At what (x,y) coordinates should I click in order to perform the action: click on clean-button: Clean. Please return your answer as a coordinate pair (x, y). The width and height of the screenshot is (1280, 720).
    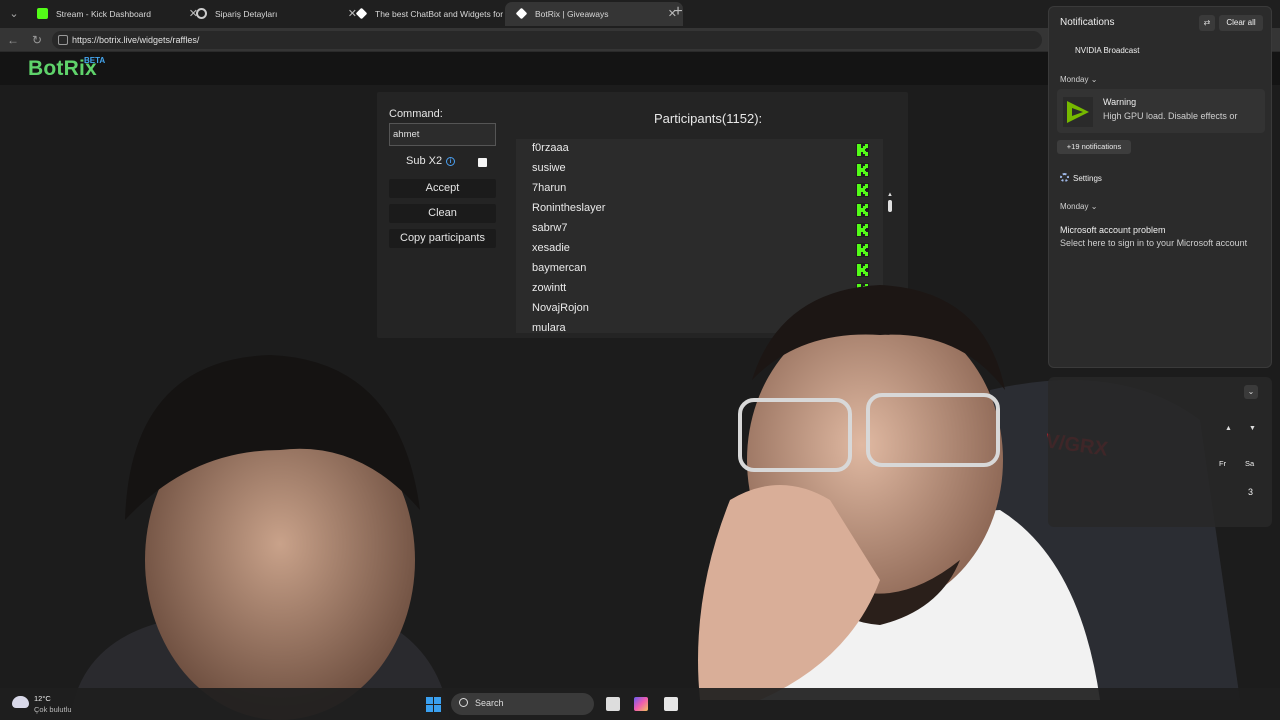
    Looking at the image, I should click on (442, 213).